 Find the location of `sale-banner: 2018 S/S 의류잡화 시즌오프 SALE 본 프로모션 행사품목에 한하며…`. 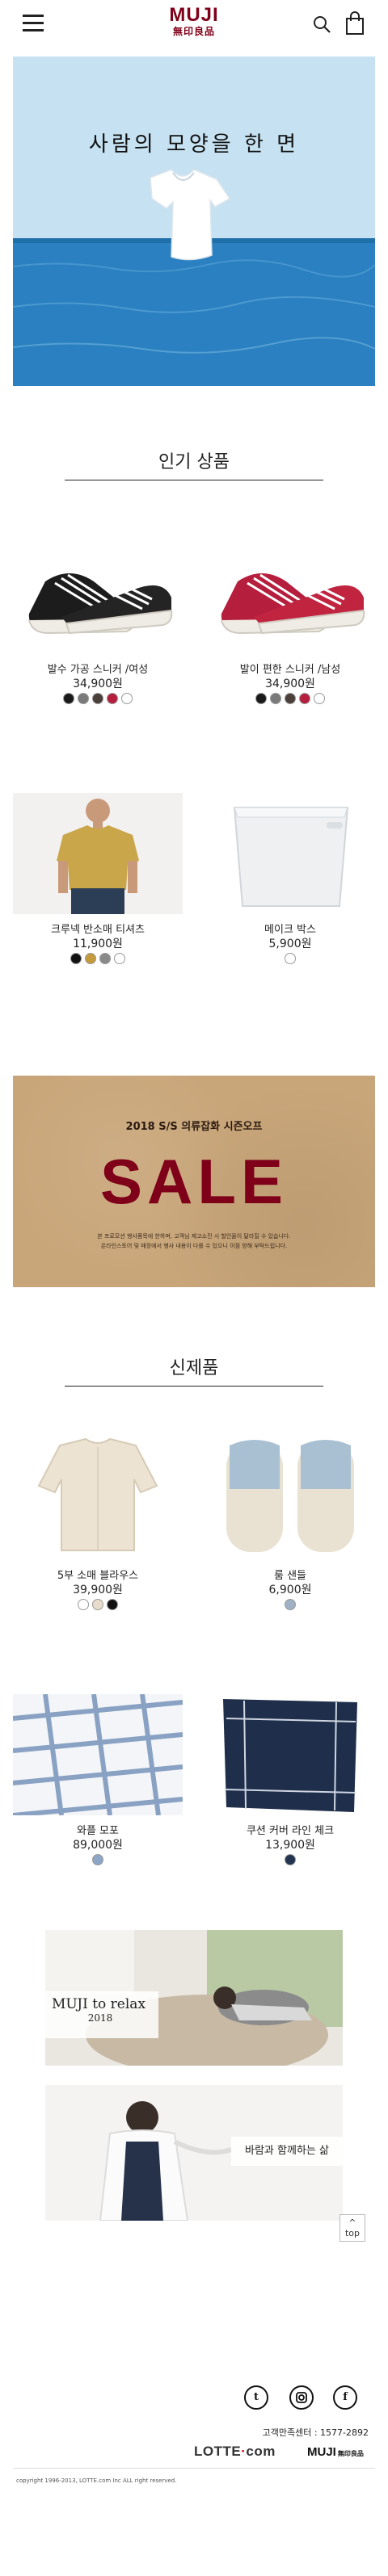

sale-banner: 2018 S/S 의류잡화 시즌오프 SALE 본 프로모션 행사품목에 한하며… is located at coordinates (194, 1181).